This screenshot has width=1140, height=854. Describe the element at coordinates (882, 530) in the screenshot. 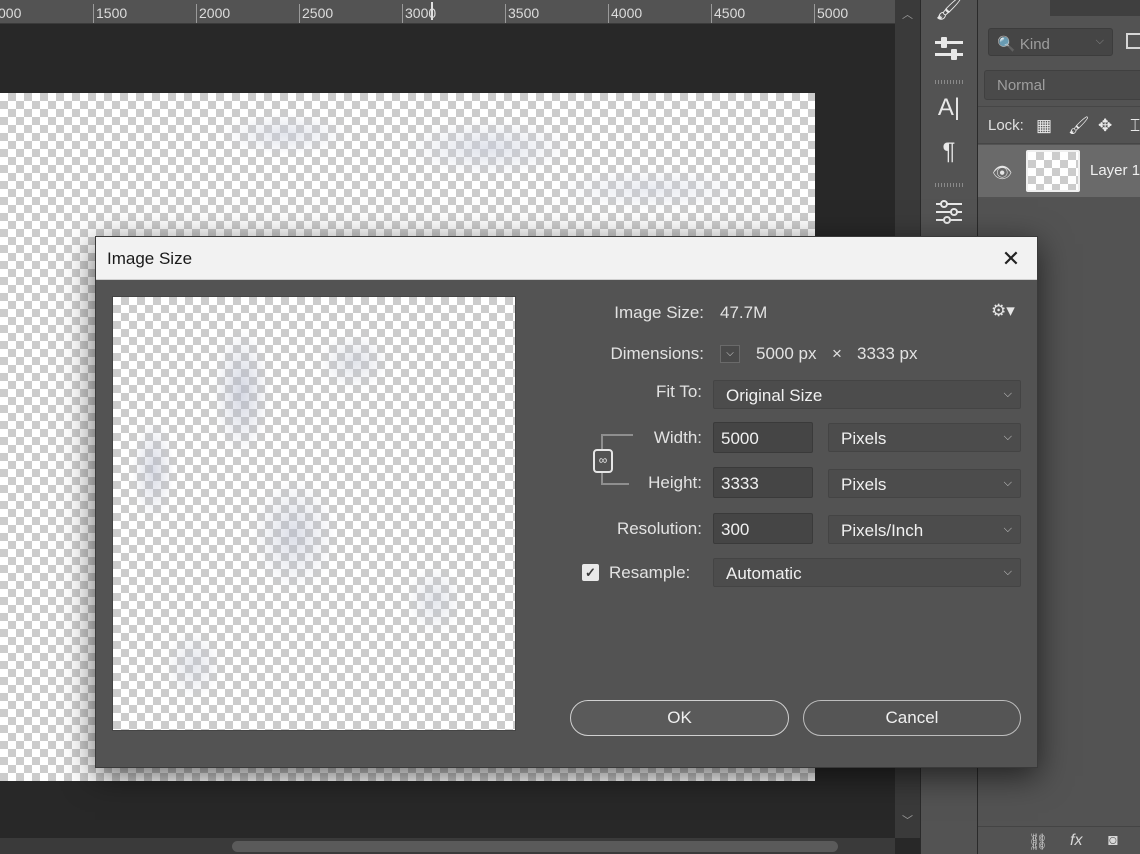

I see `resolution-unit-value: Pixels/Inch` at that location.